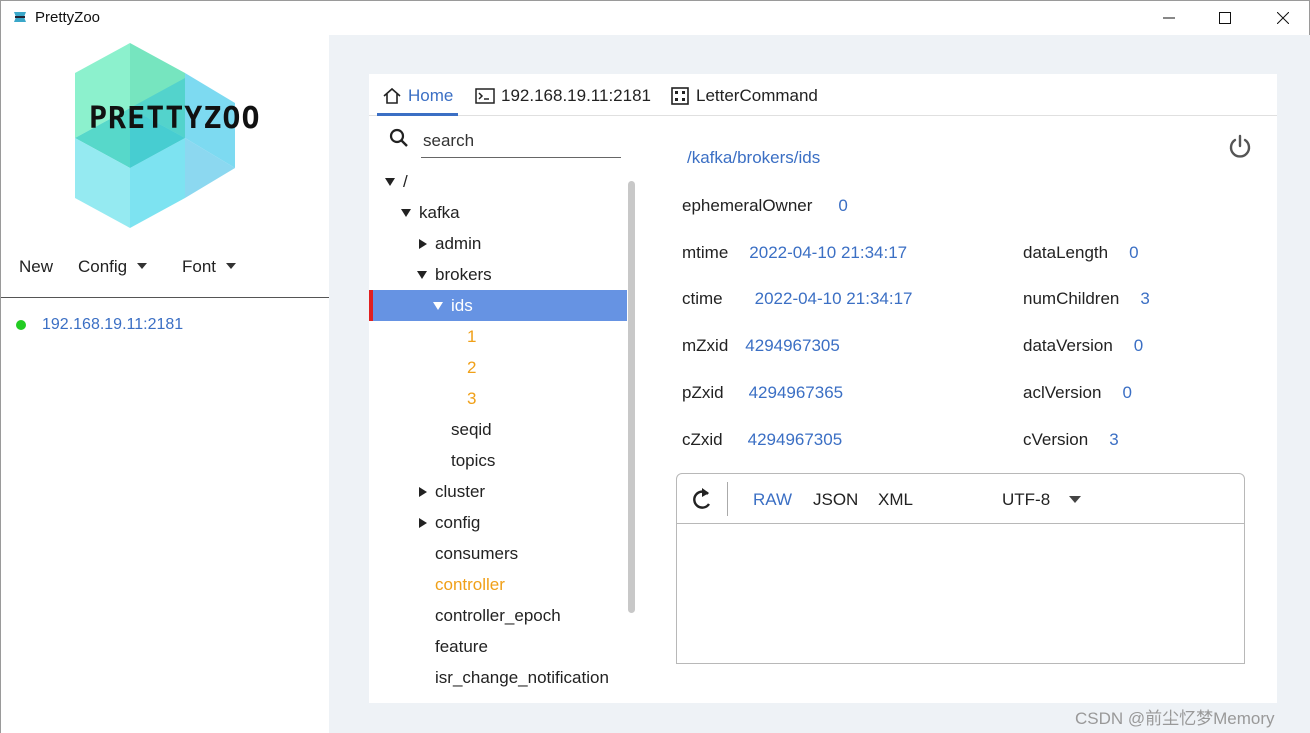 This screenshot has height=733, width=1310. I want to click on connected-status-icon, so click(21, 325).